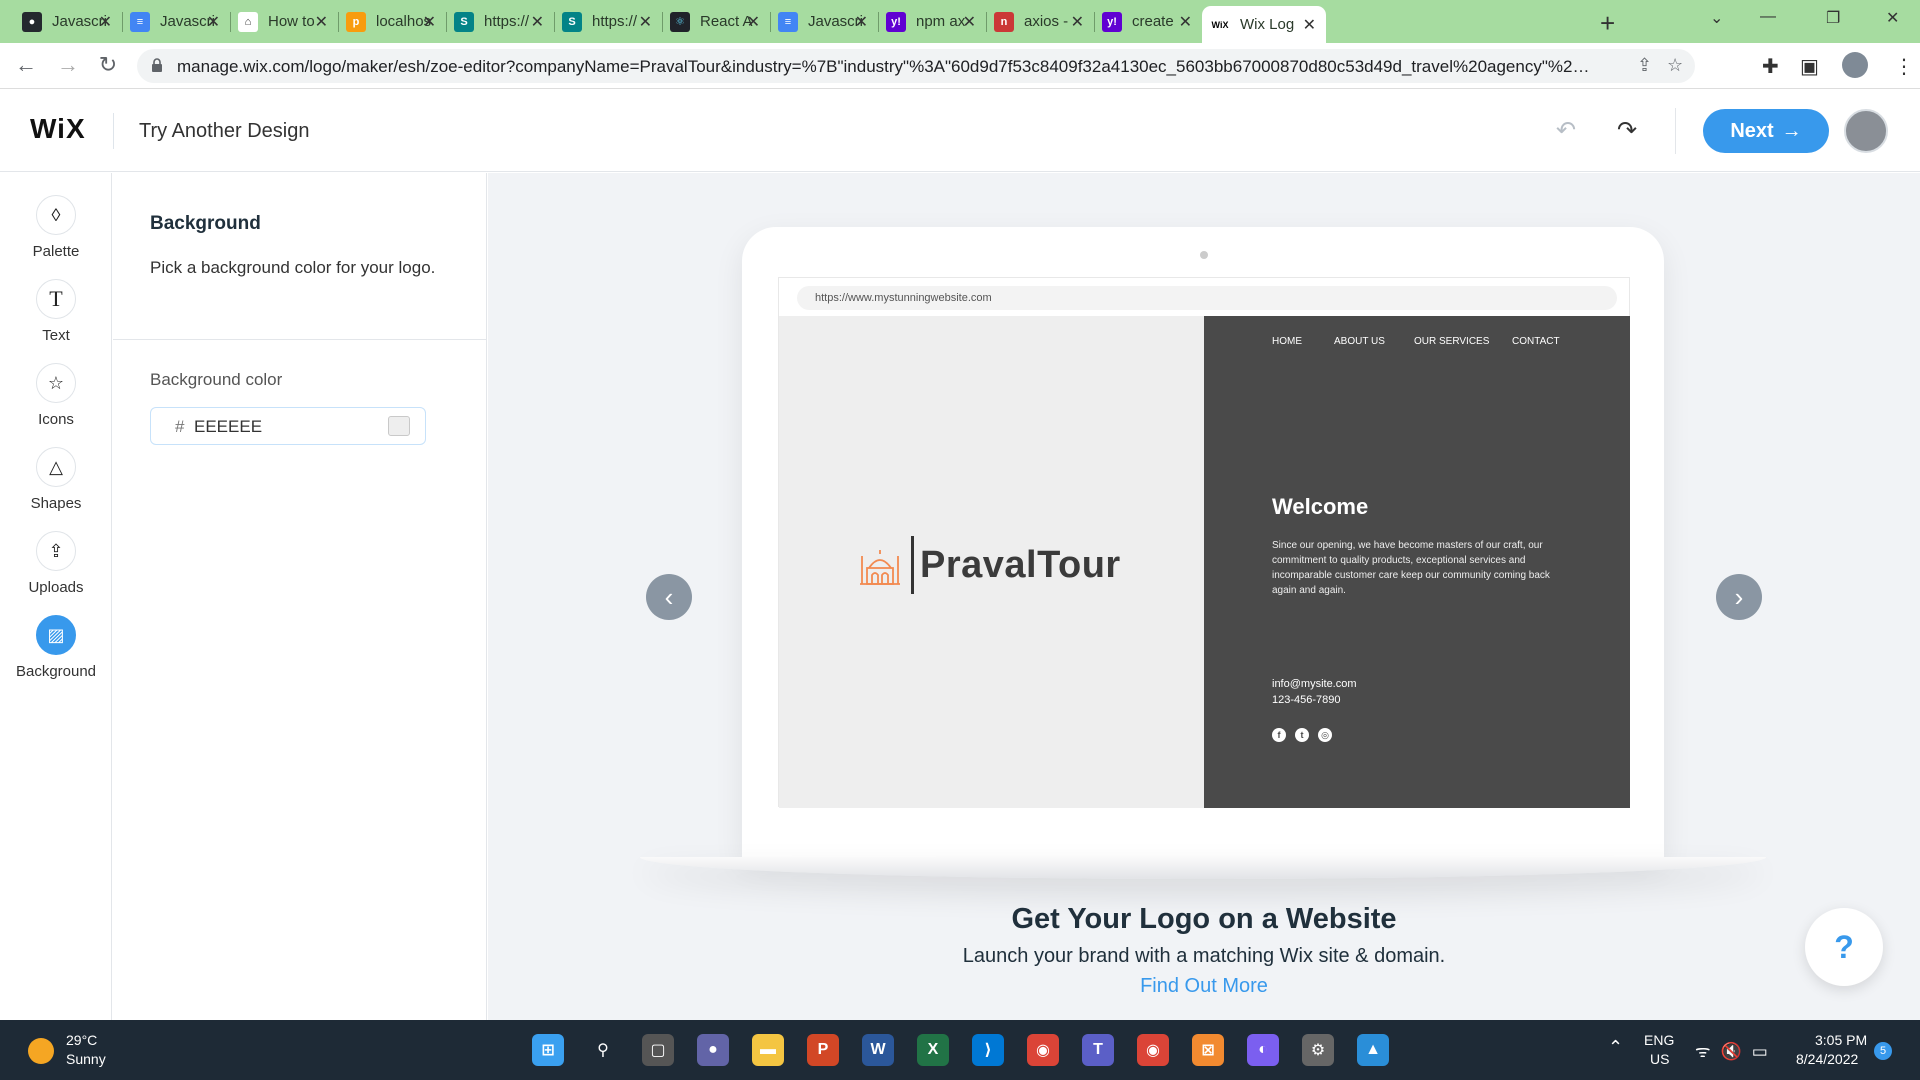  Describe the element at coordinates (1675, 65) in the screenshot. I see `bookmark-star-icon: ☆` at that location.